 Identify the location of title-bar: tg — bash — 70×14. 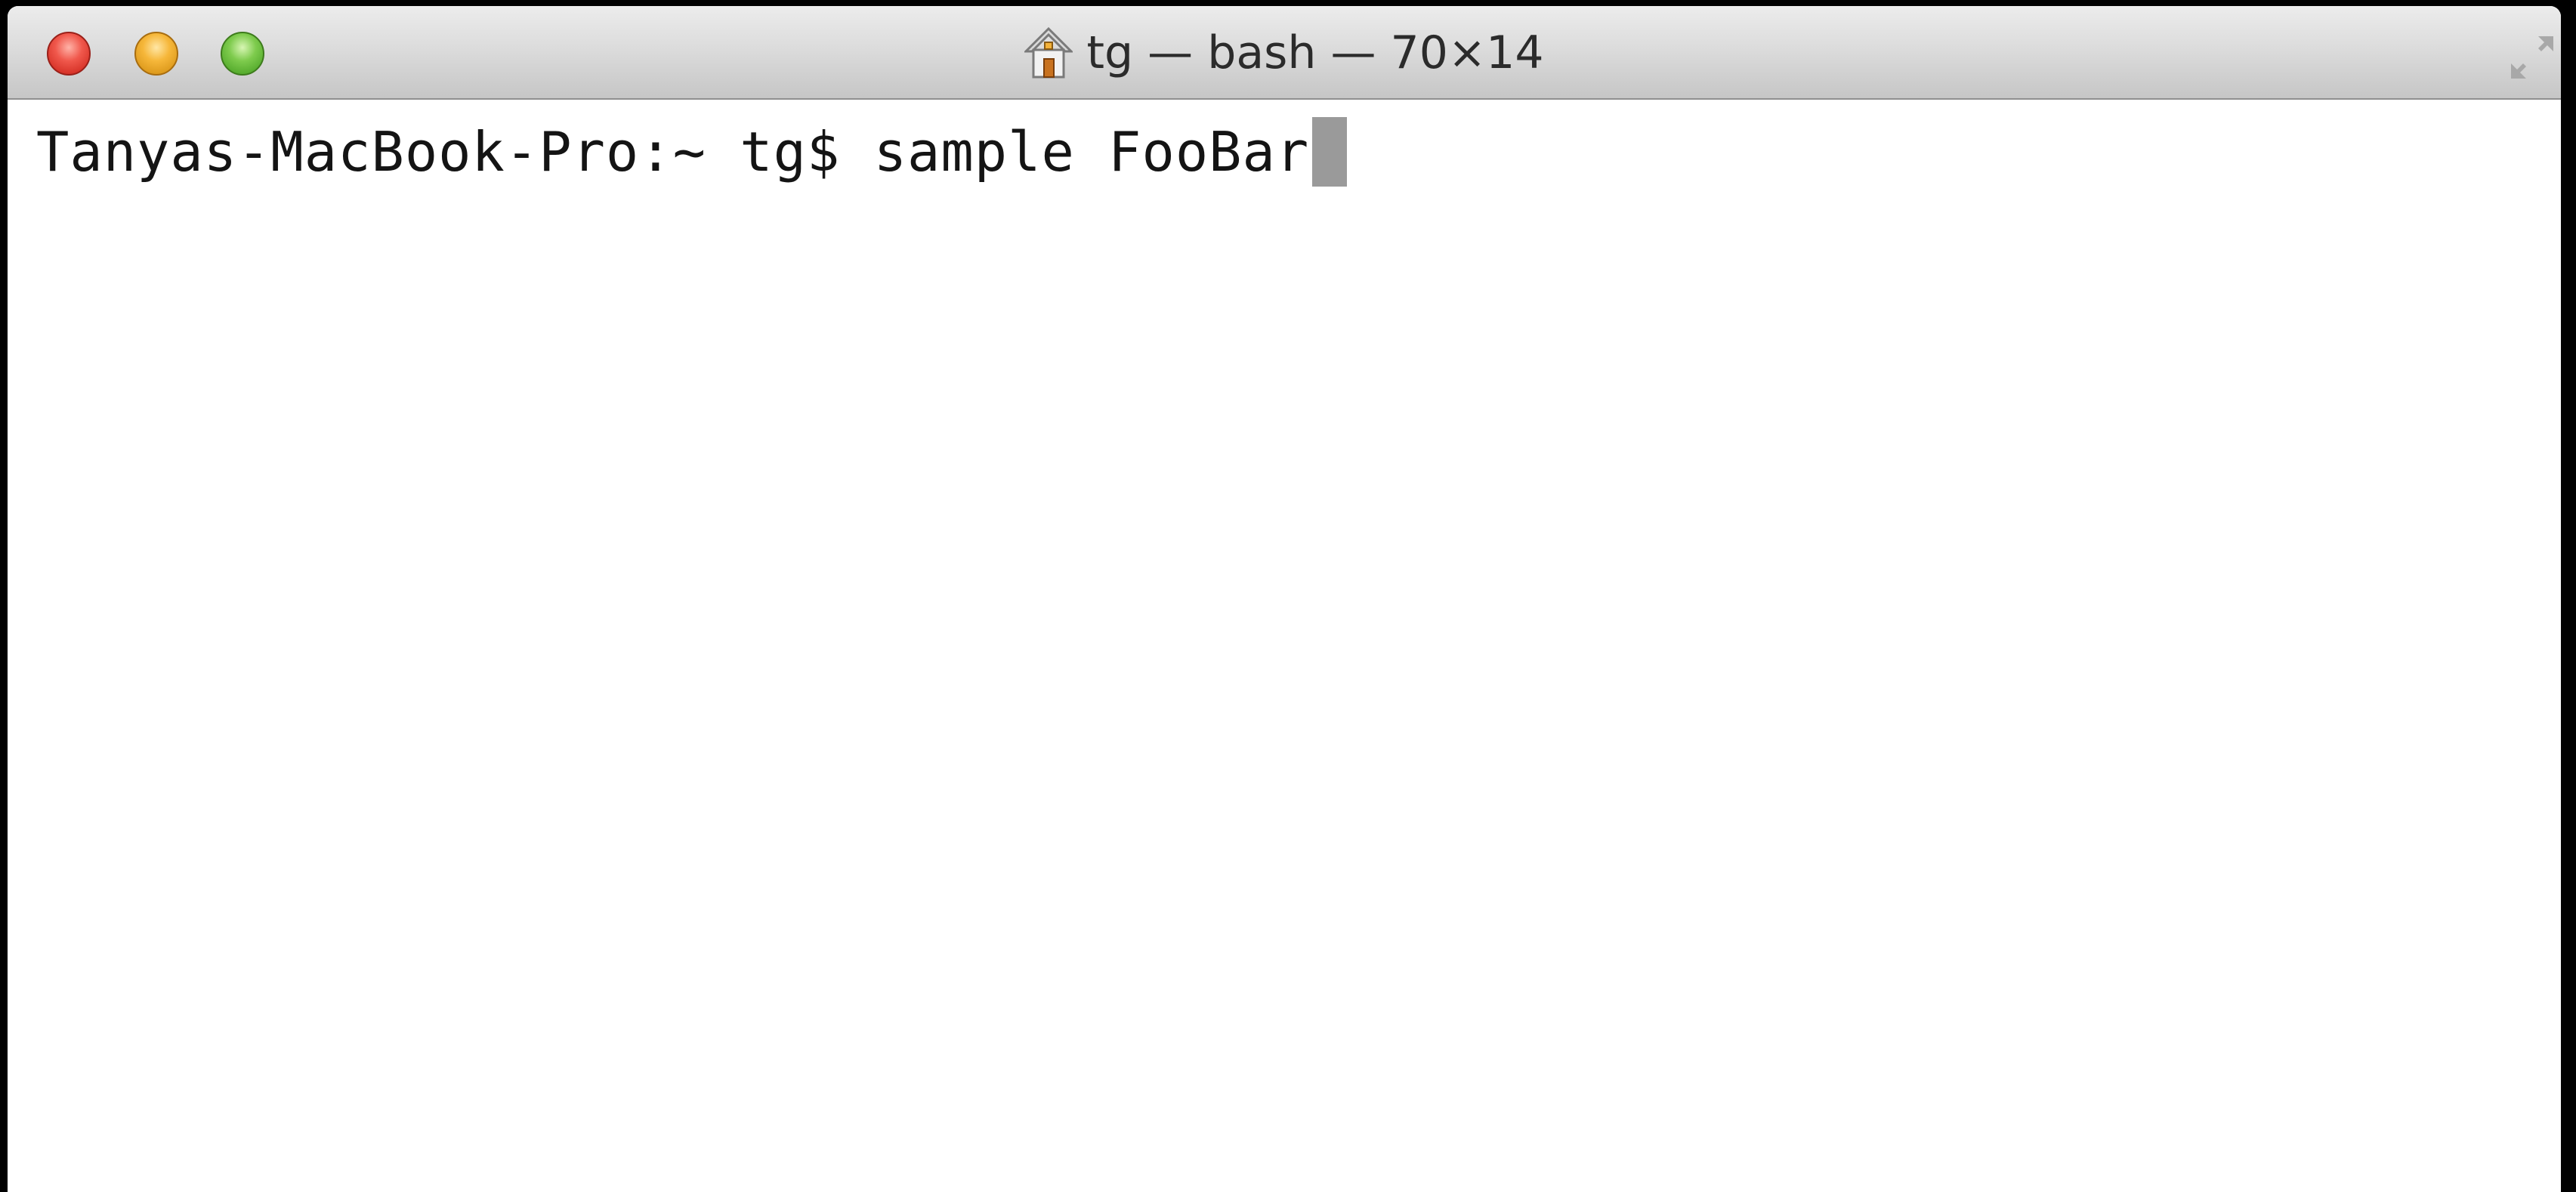
(1284, 53).